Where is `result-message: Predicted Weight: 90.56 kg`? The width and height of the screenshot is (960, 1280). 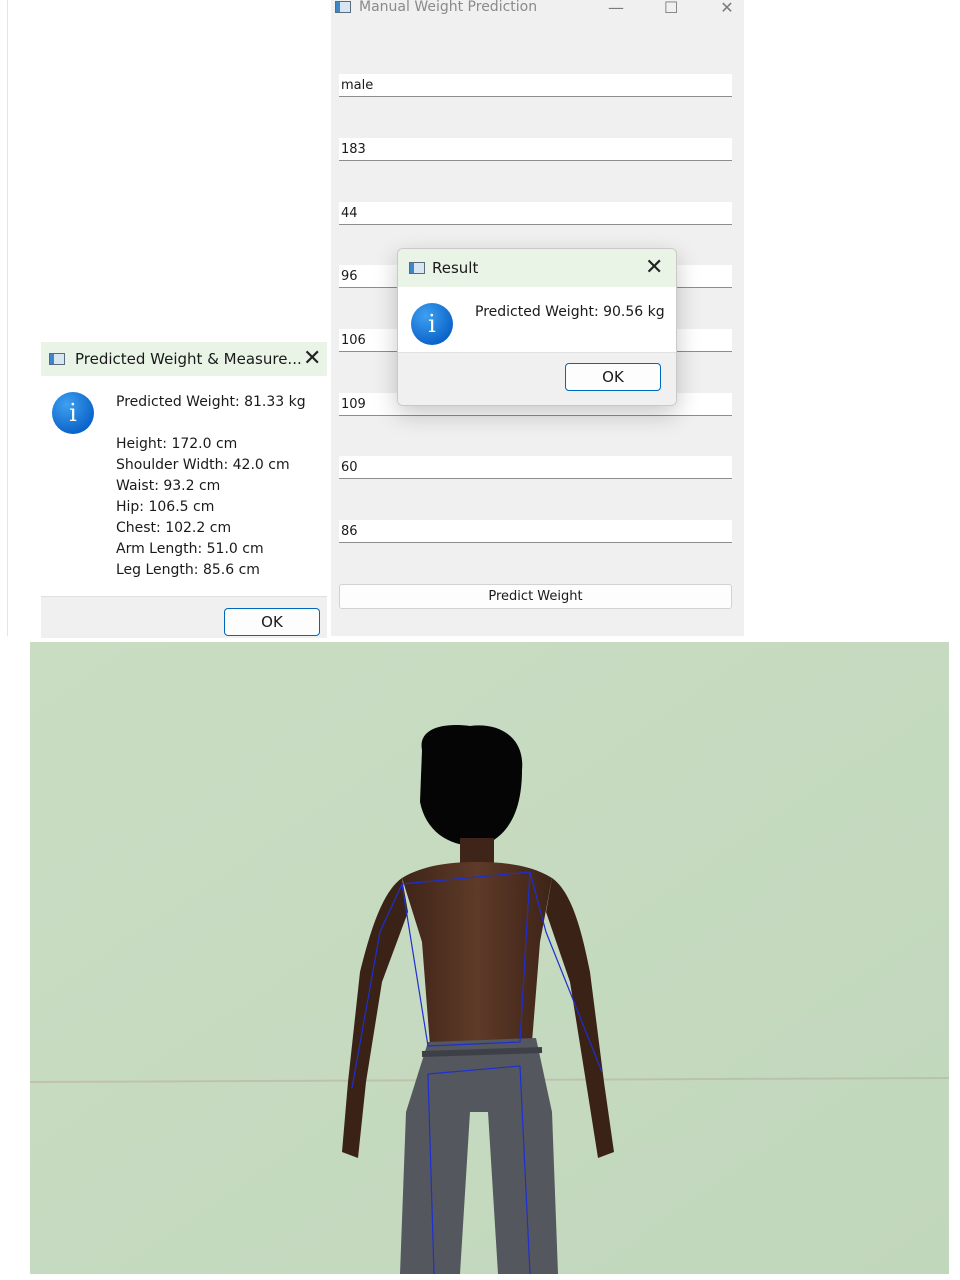
result-message: Predicted Weight: 90.56 kg is located at coordinates (570, 312).